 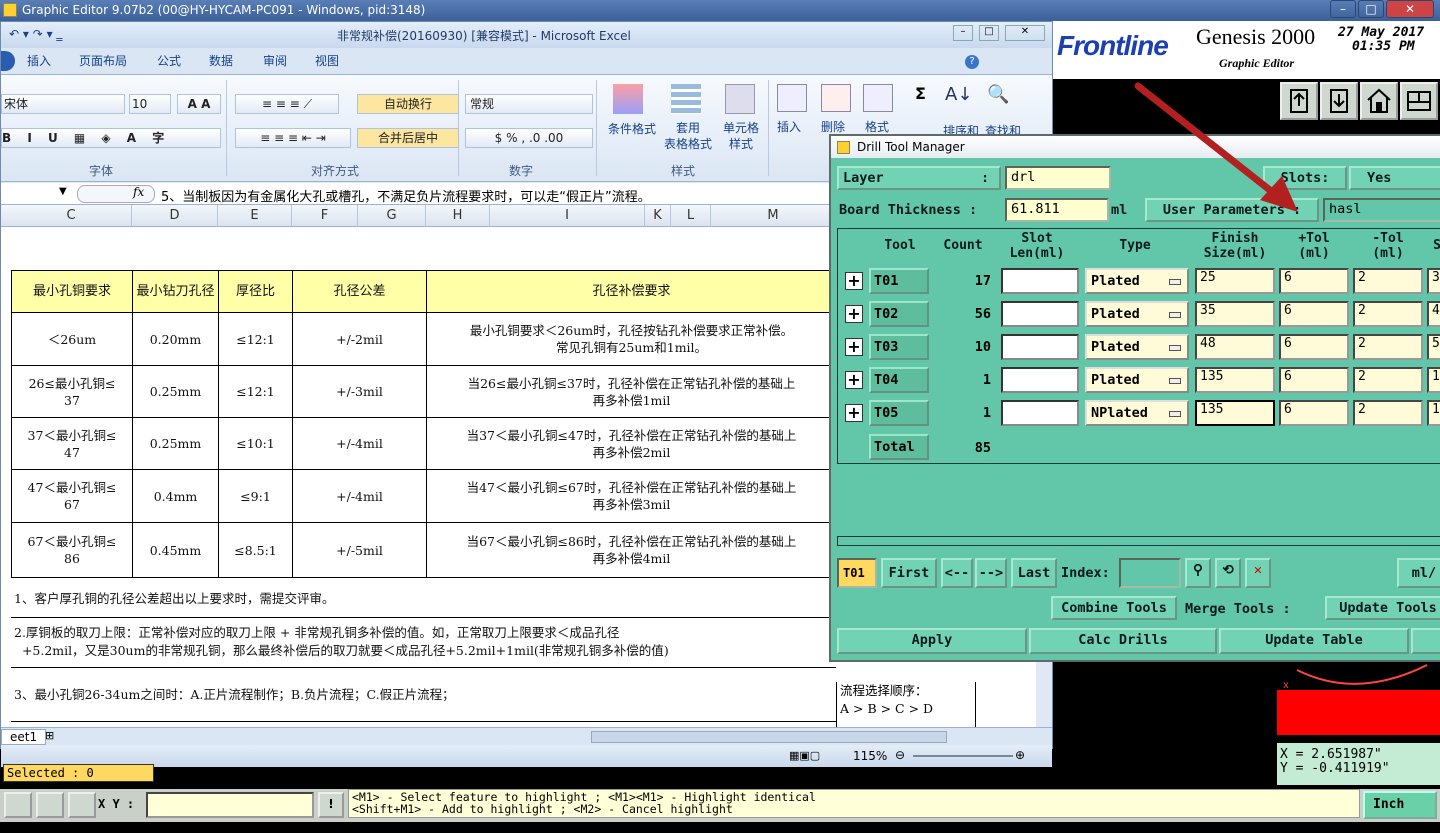 What do you see at coordinates (769, 737) in the screenshot?
I see `horizontal-scrollbar` at bounding box center [769, 737].